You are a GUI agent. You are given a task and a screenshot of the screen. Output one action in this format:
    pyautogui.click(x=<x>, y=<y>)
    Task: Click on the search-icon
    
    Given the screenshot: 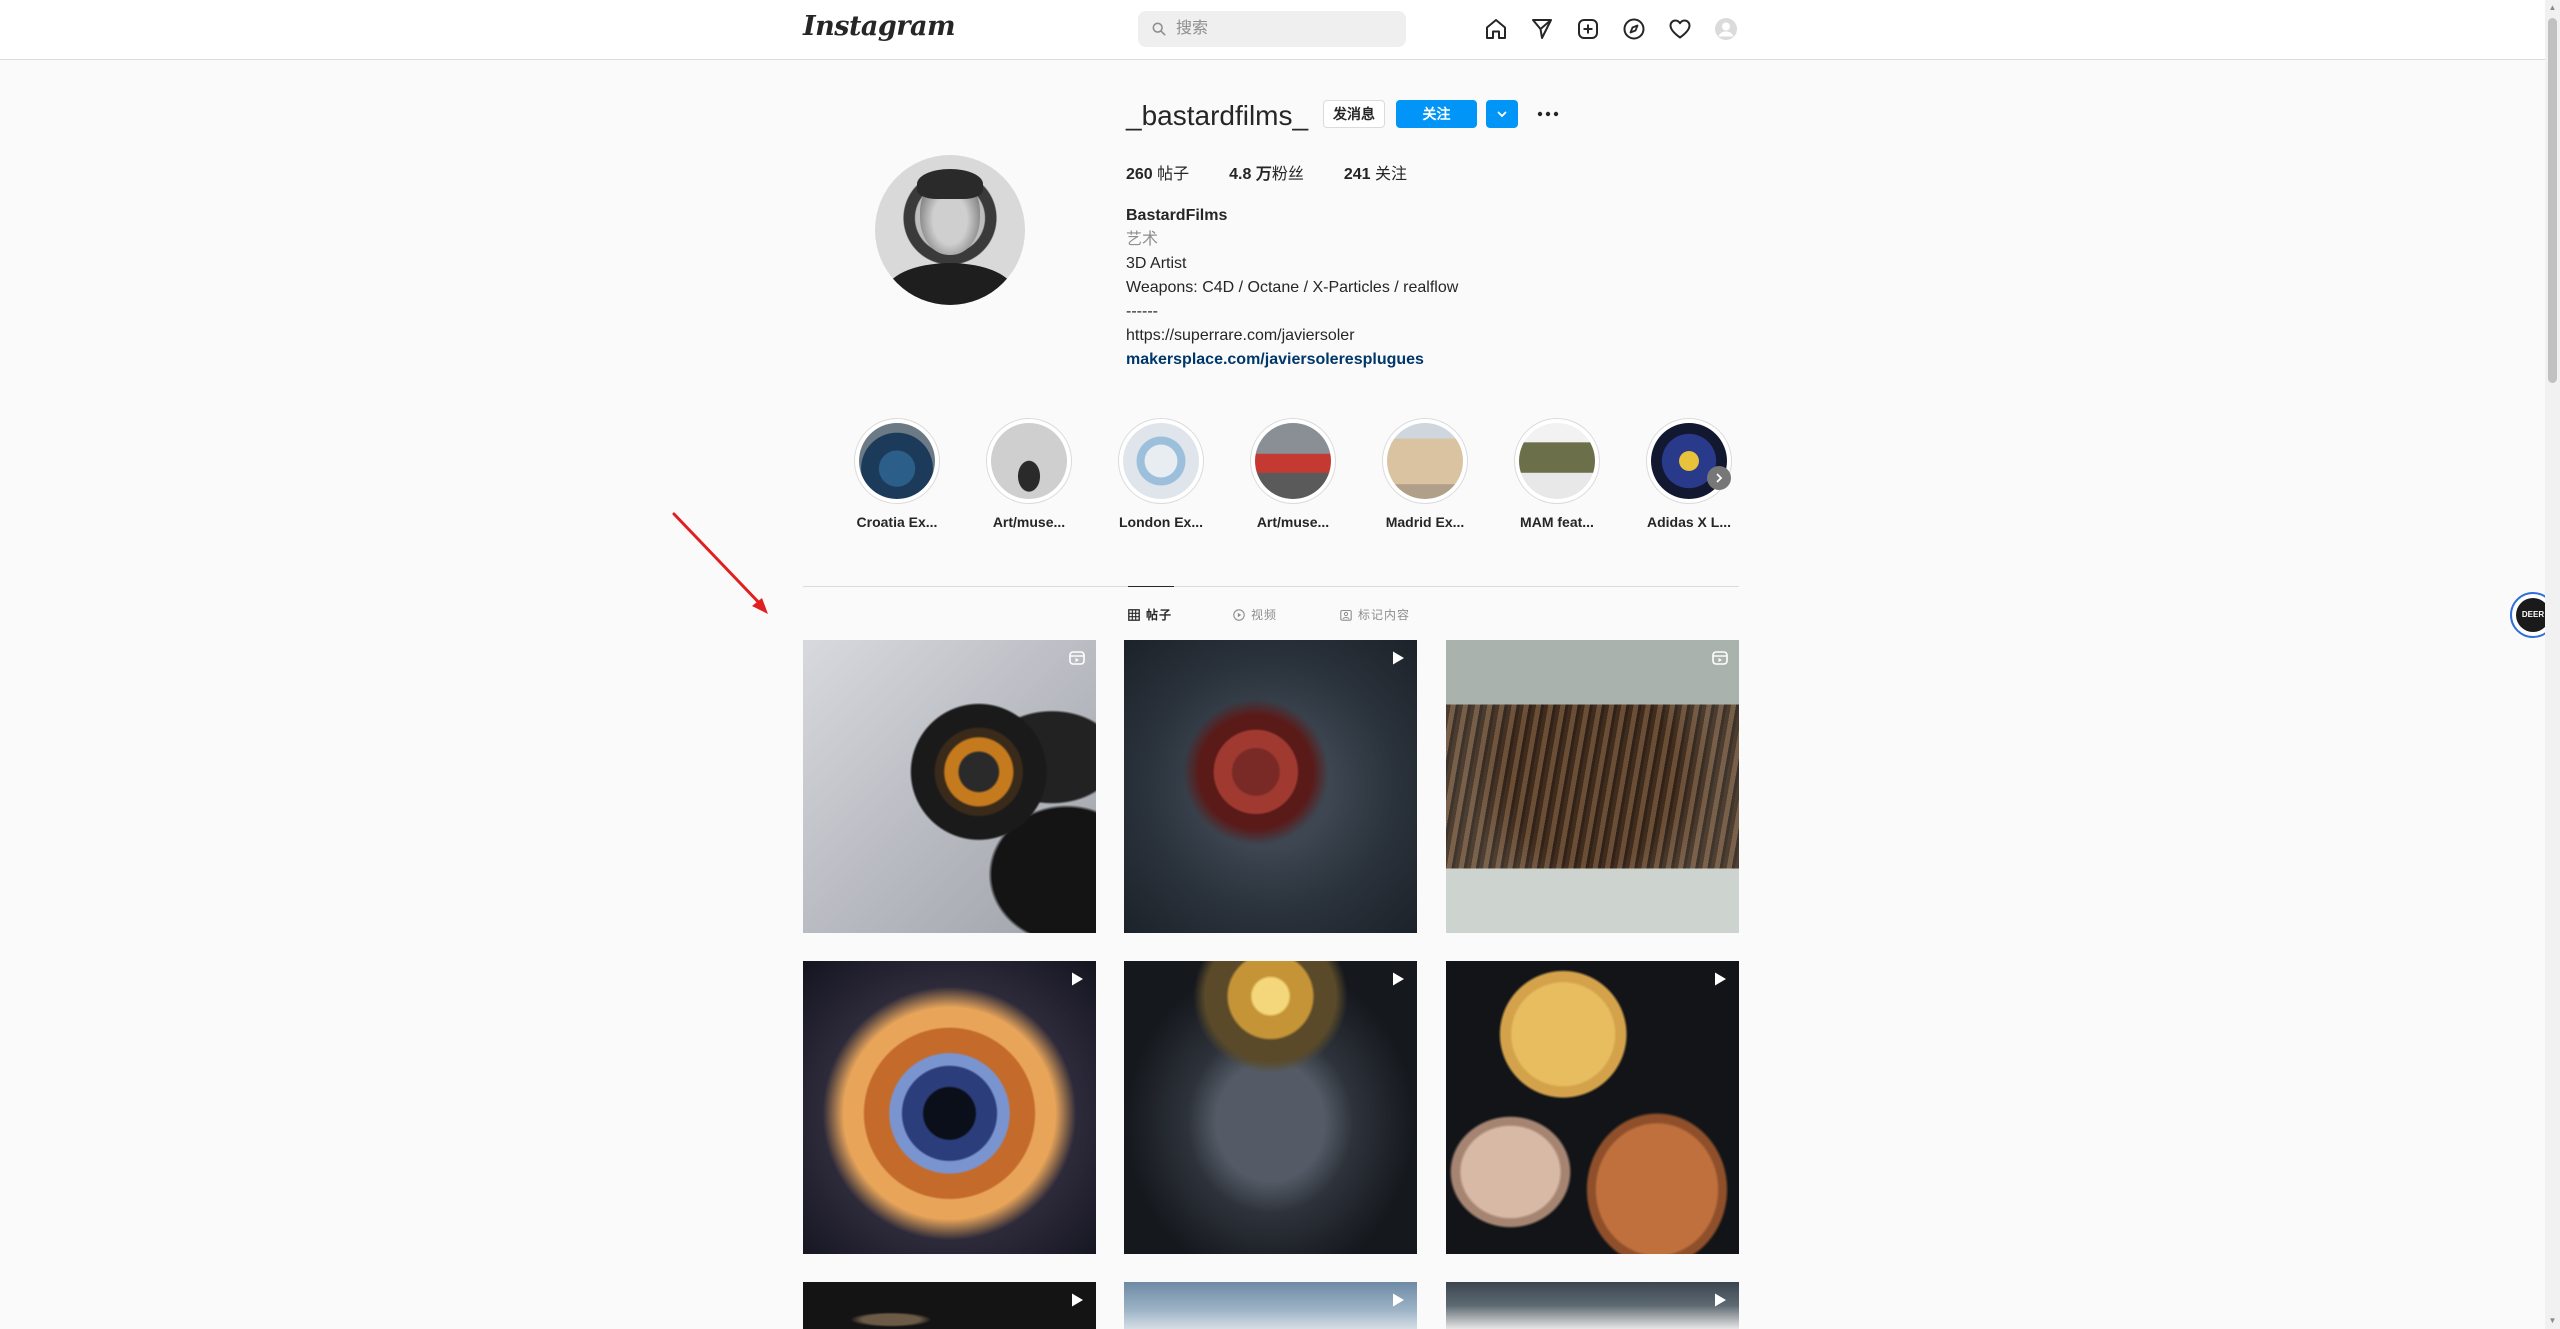 What is the action you would take?
    pyautogui.click(x=1159, y=29)
    